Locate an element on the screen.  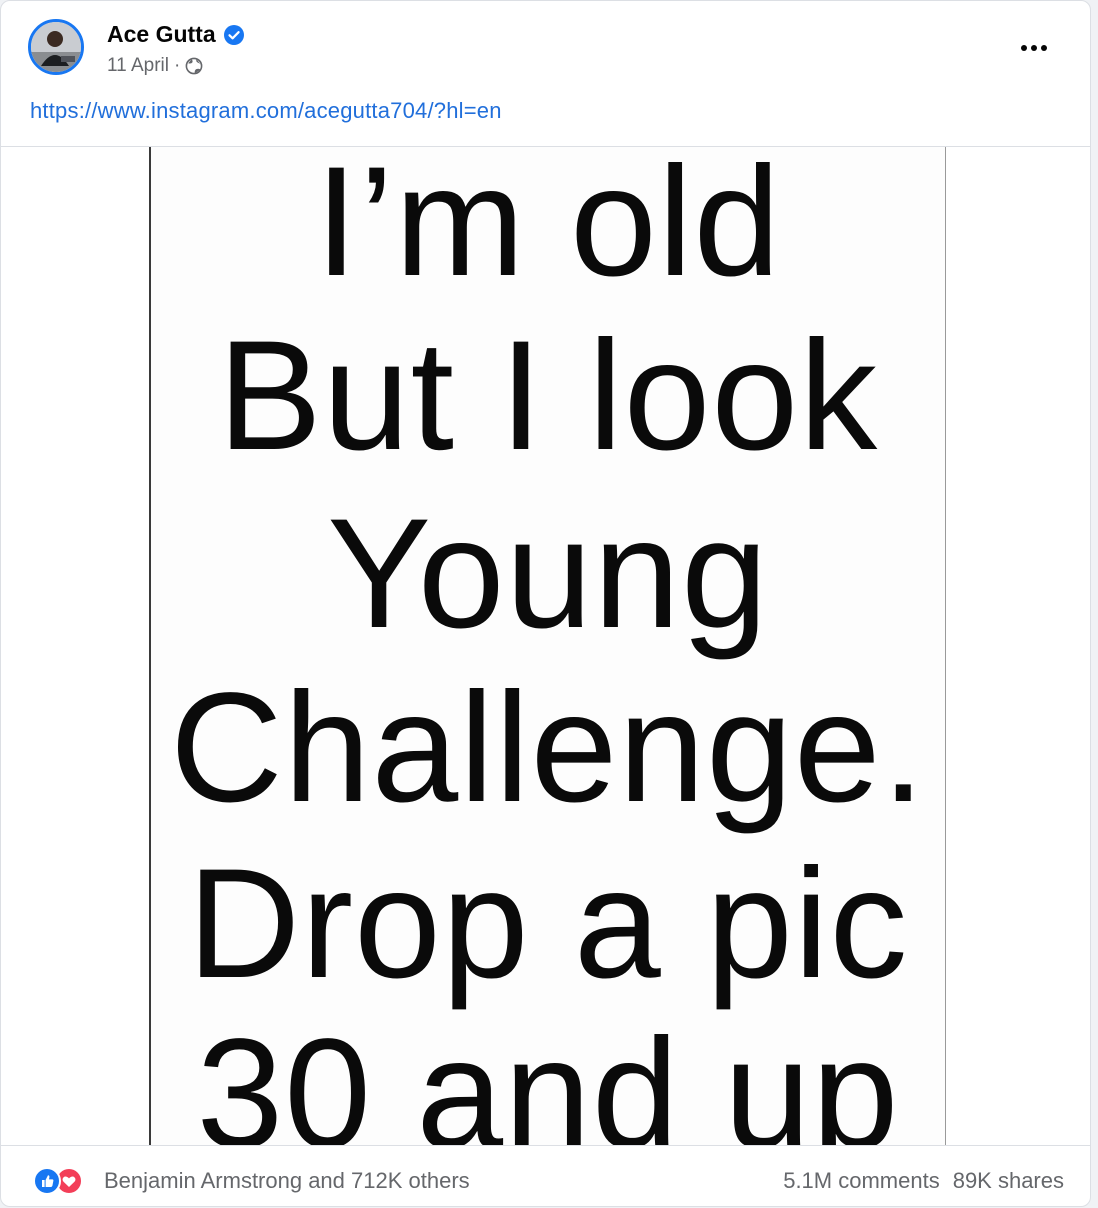
more-options-button is located at coordinates (1034, 48).